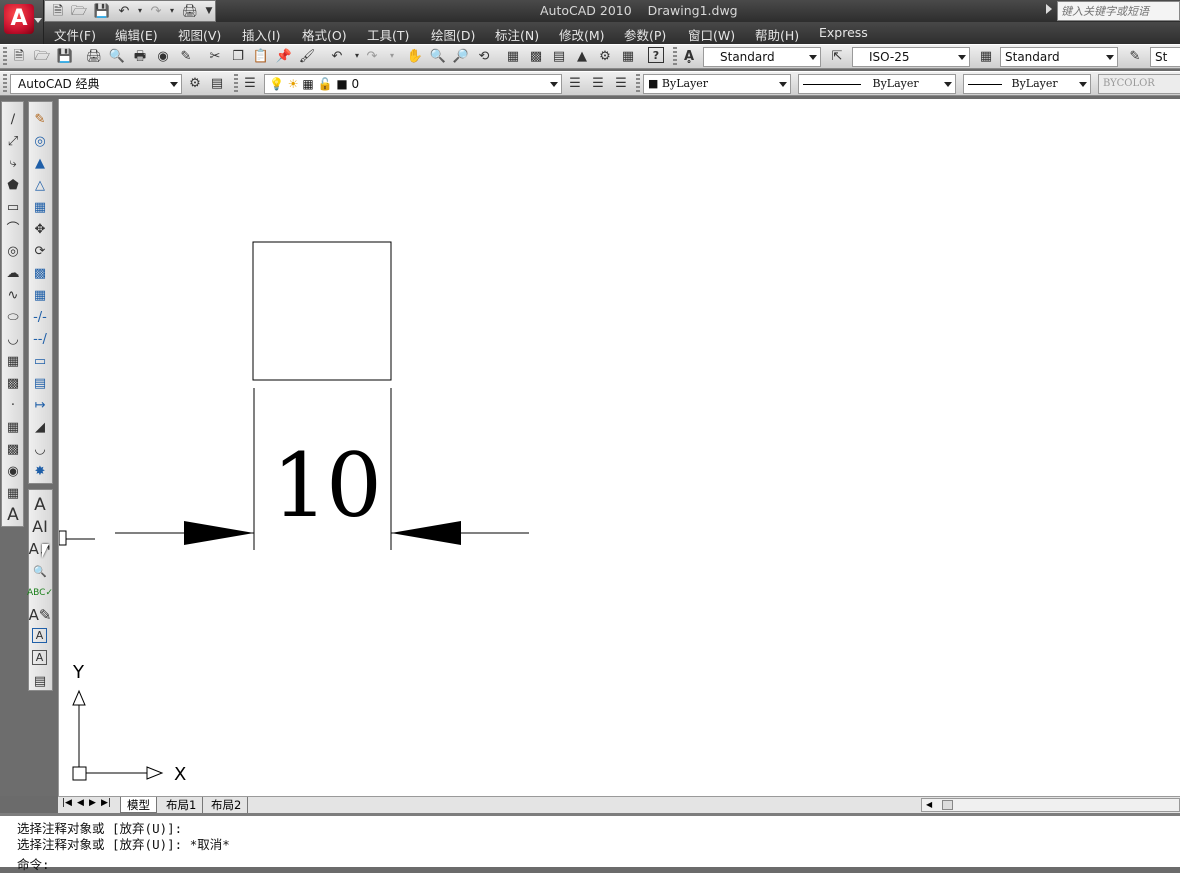 This screenshot has width=1180, height=873. I want to click on text-style-icon: A✎, so click(40, 615).